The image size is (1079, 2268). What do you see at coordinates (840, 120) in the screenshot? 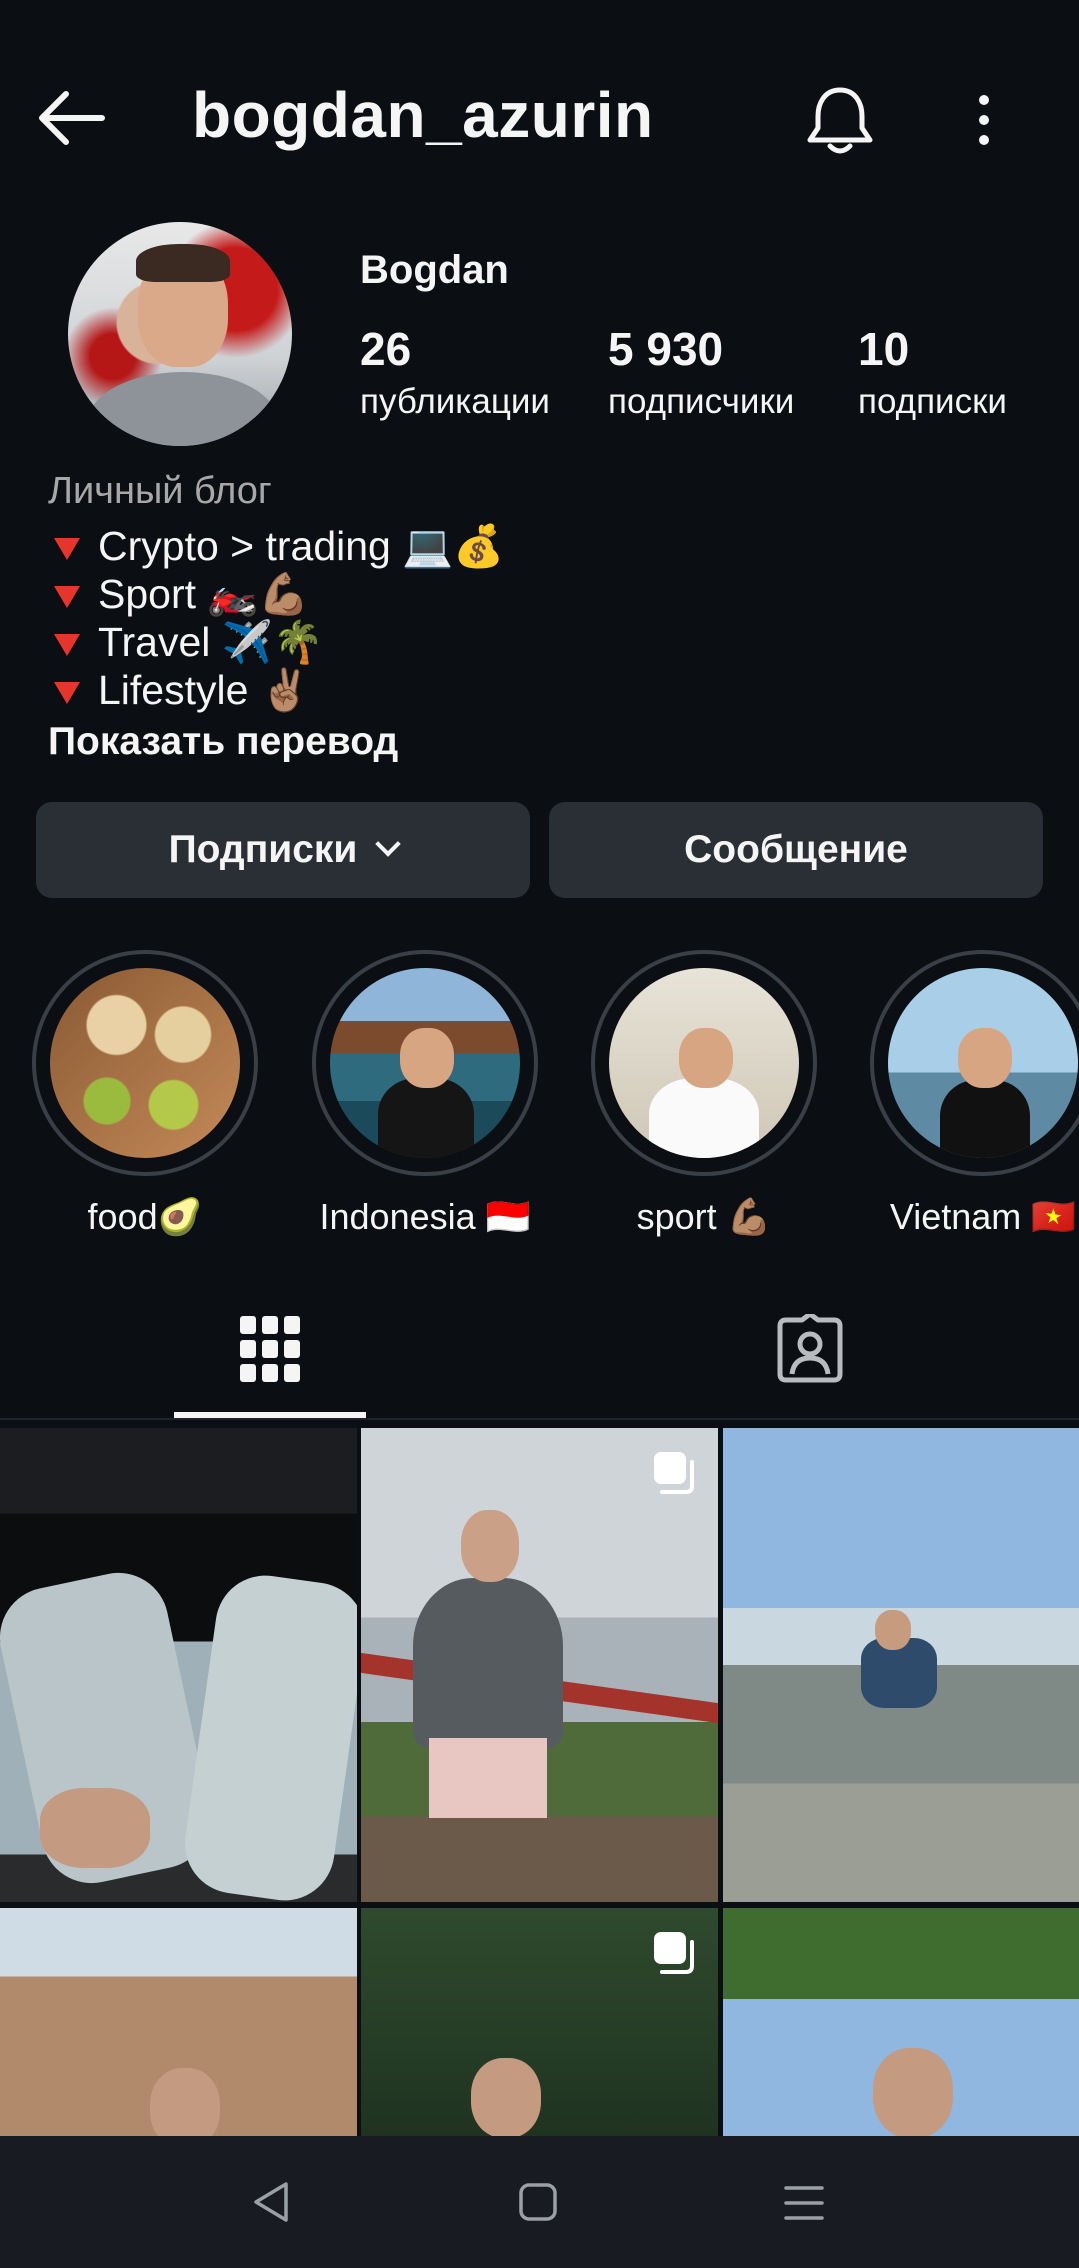
I see `notification-bell-icon` at bounding box center [840, 120].